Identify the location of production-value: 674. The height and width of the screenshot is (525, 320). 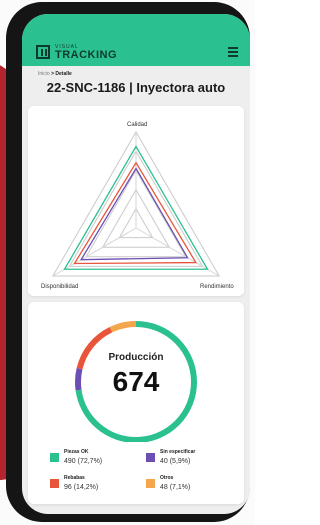
(136, 381).